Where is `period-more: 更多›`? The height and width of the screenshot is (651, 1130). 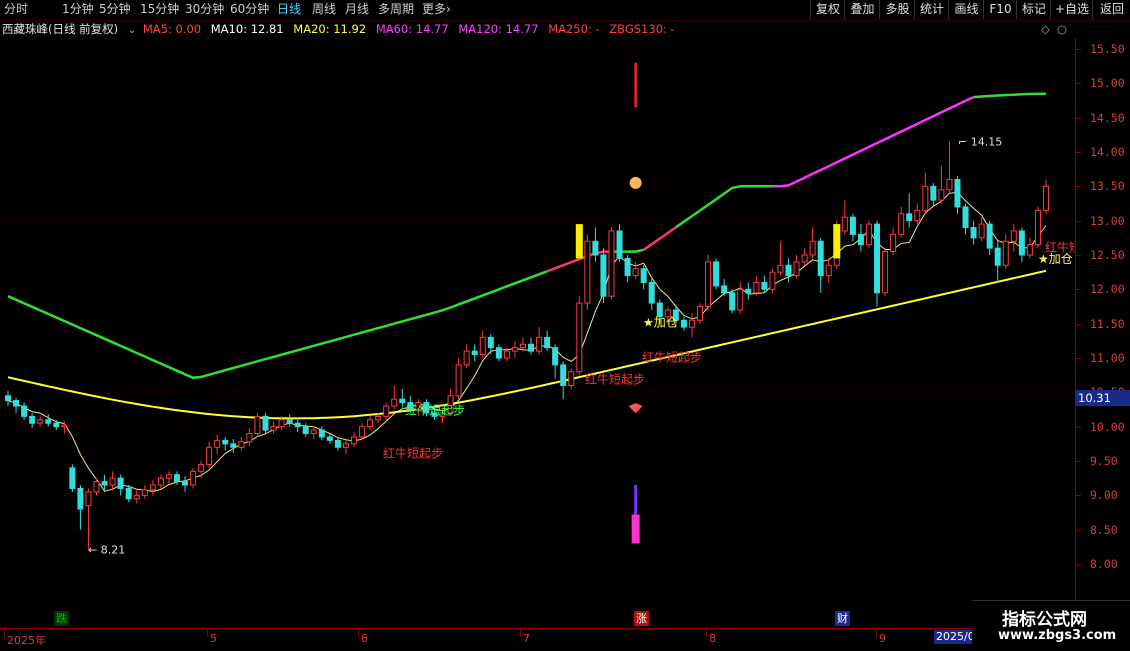 period-more: 更多› is located at coordinates (436, 9).